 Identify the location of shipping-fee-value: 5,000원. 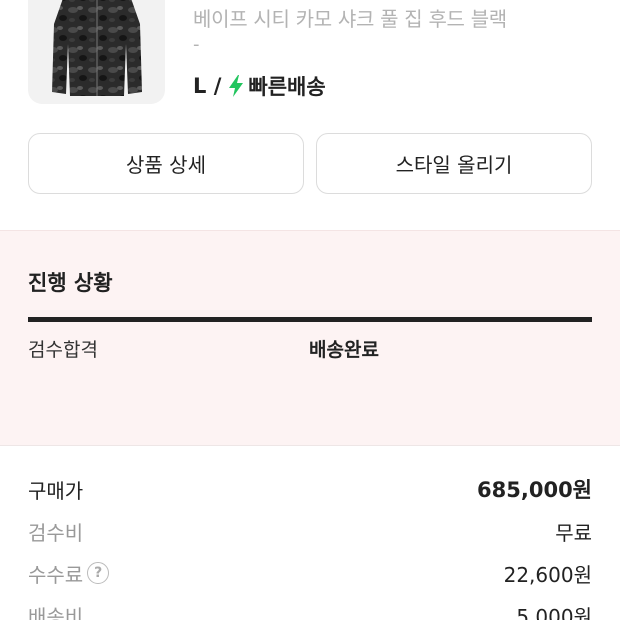
(554, 612).